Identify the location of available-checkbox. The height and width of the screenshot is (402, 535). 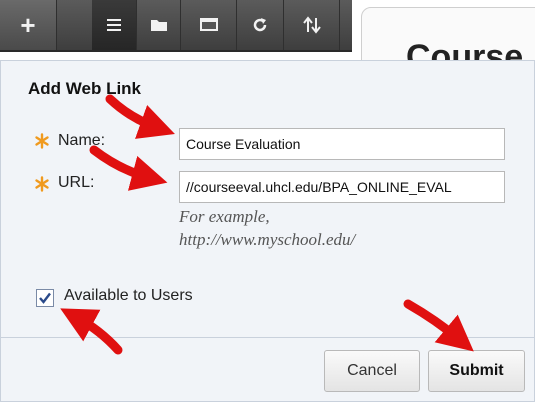
(45, 298).